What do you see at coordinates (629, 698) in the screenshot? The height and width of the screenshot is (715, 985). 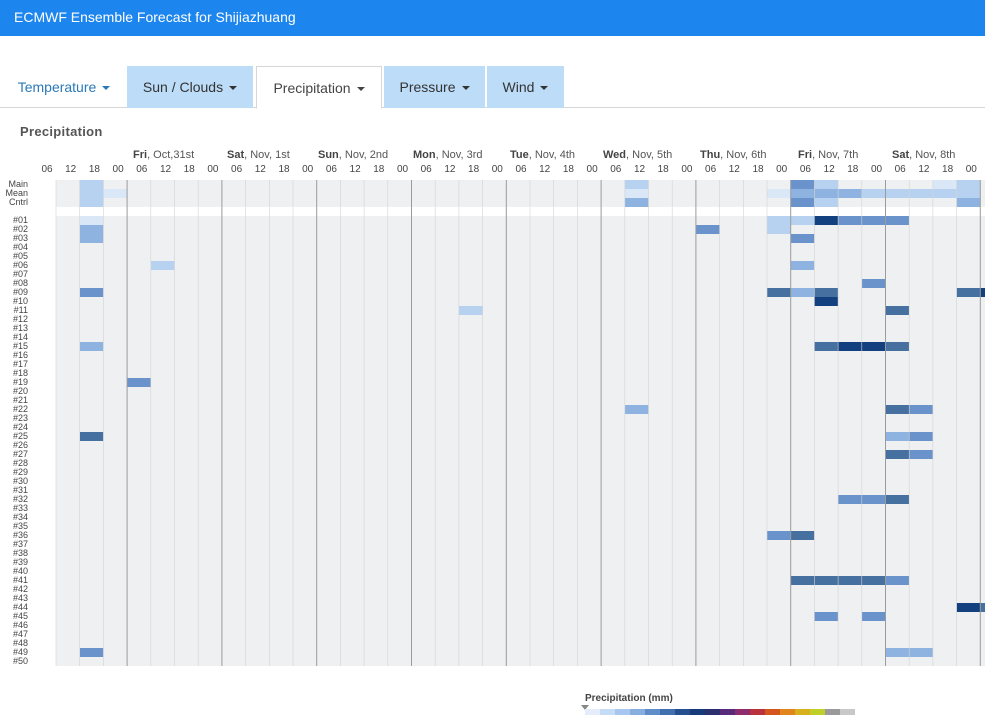 I see `legend-title: Precipitation (mm)` at bounding box center [629, 698].